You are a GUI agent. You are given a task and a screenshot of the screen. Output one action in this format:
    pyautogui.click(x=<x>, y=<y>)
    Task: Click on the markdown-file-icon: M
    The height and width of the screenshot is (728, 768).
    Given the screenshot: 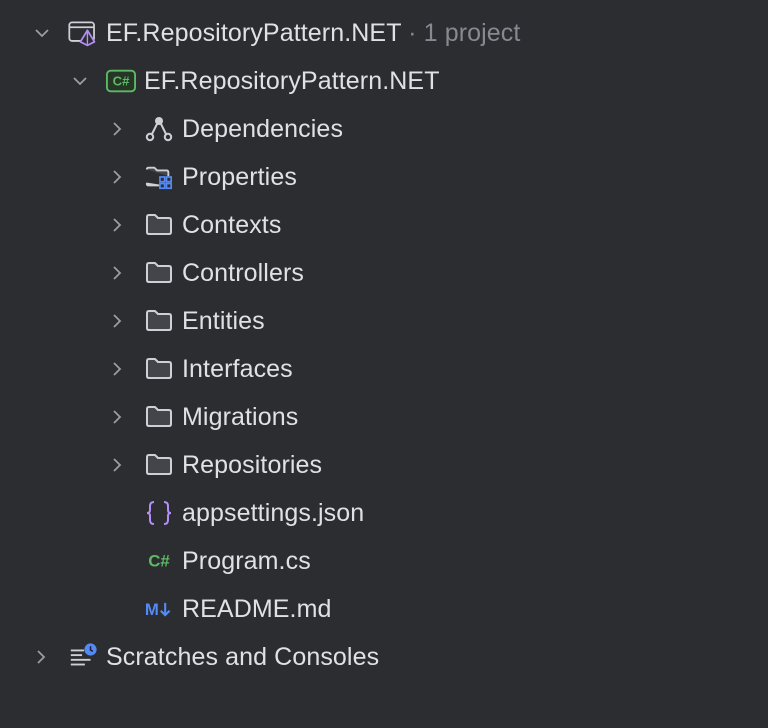 What is the action you would take?
    pyautogui.click(x=159, y=609)
    